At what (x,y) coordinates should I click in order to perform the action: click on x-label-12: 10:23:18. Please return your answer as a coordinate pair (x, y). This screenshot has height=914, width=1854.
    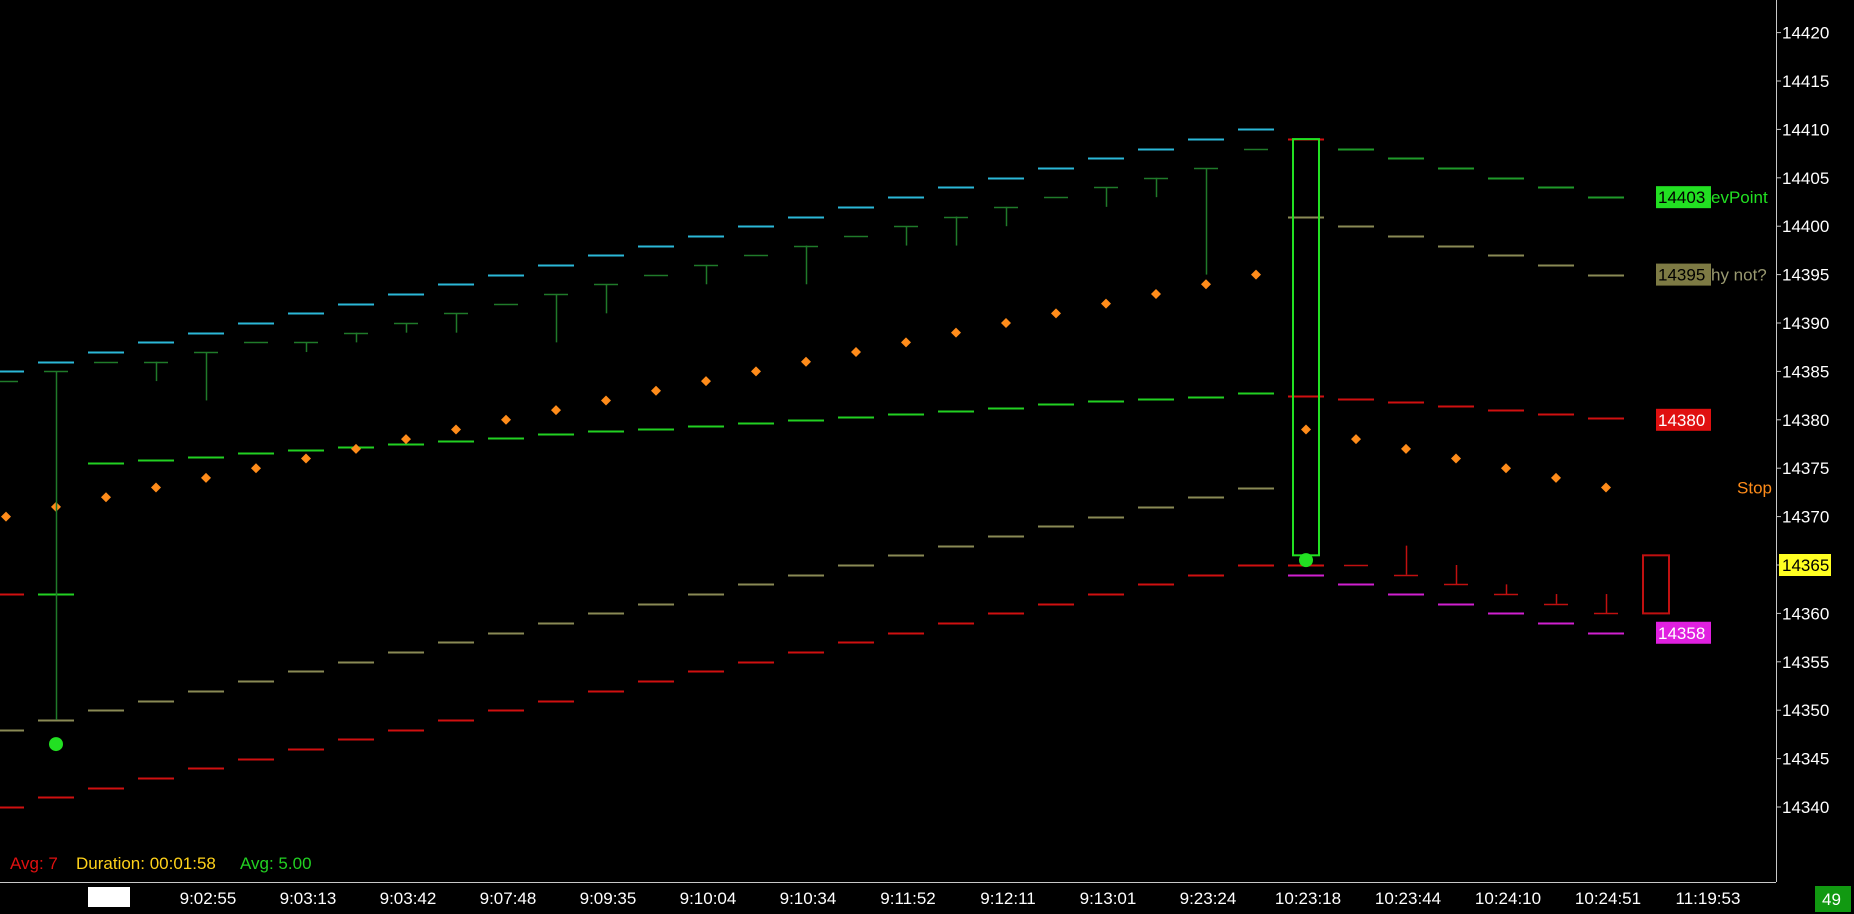
    Looking at the image, I should click on (1308, 898).